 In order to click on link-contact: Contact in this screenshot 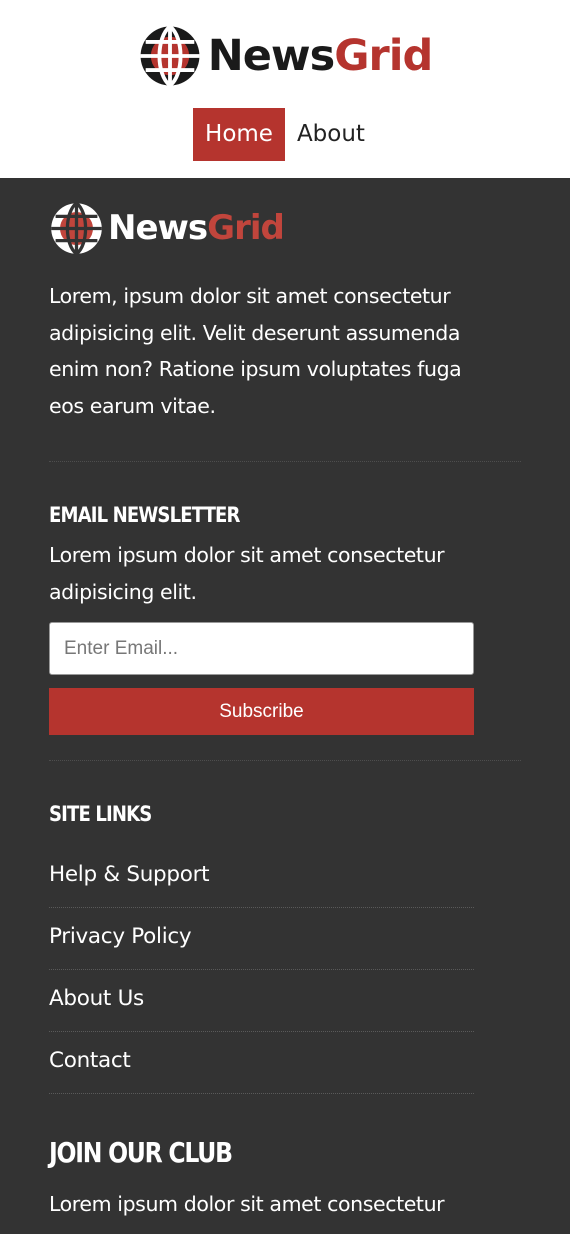, I will do `click(261, 1063)`.